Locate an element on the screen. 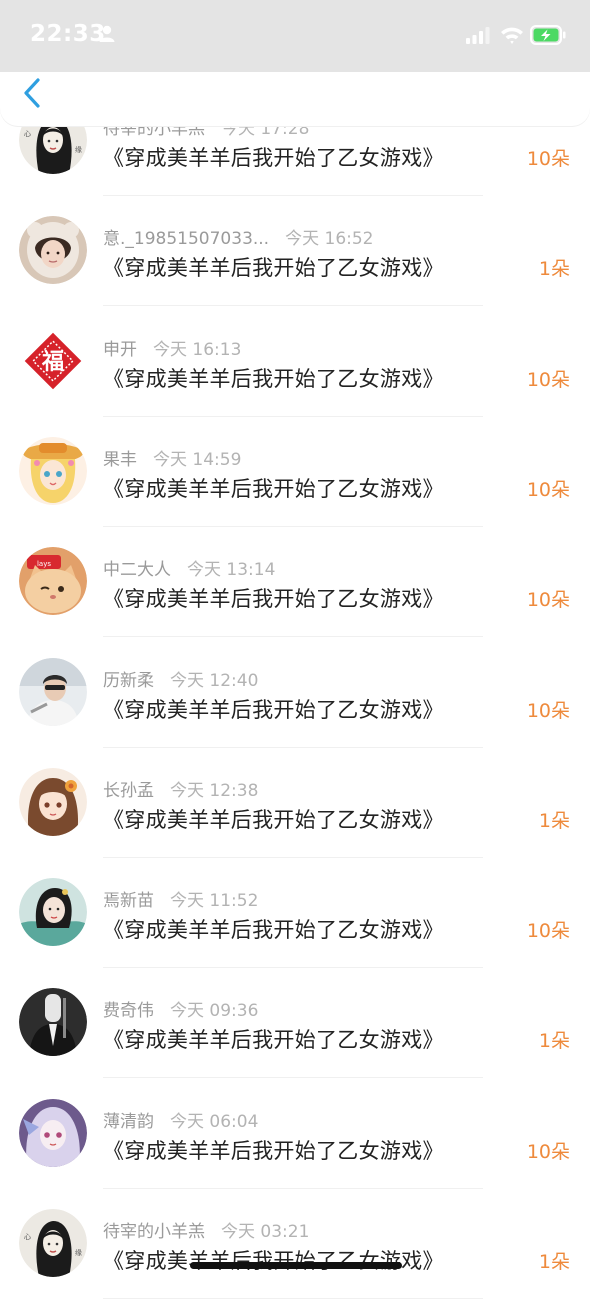  list-item: lays 中二大人 今天 13:14 《穿成美羊羊后我开始了乙女游戏》 10朵 is located at coordinates (295, 582).